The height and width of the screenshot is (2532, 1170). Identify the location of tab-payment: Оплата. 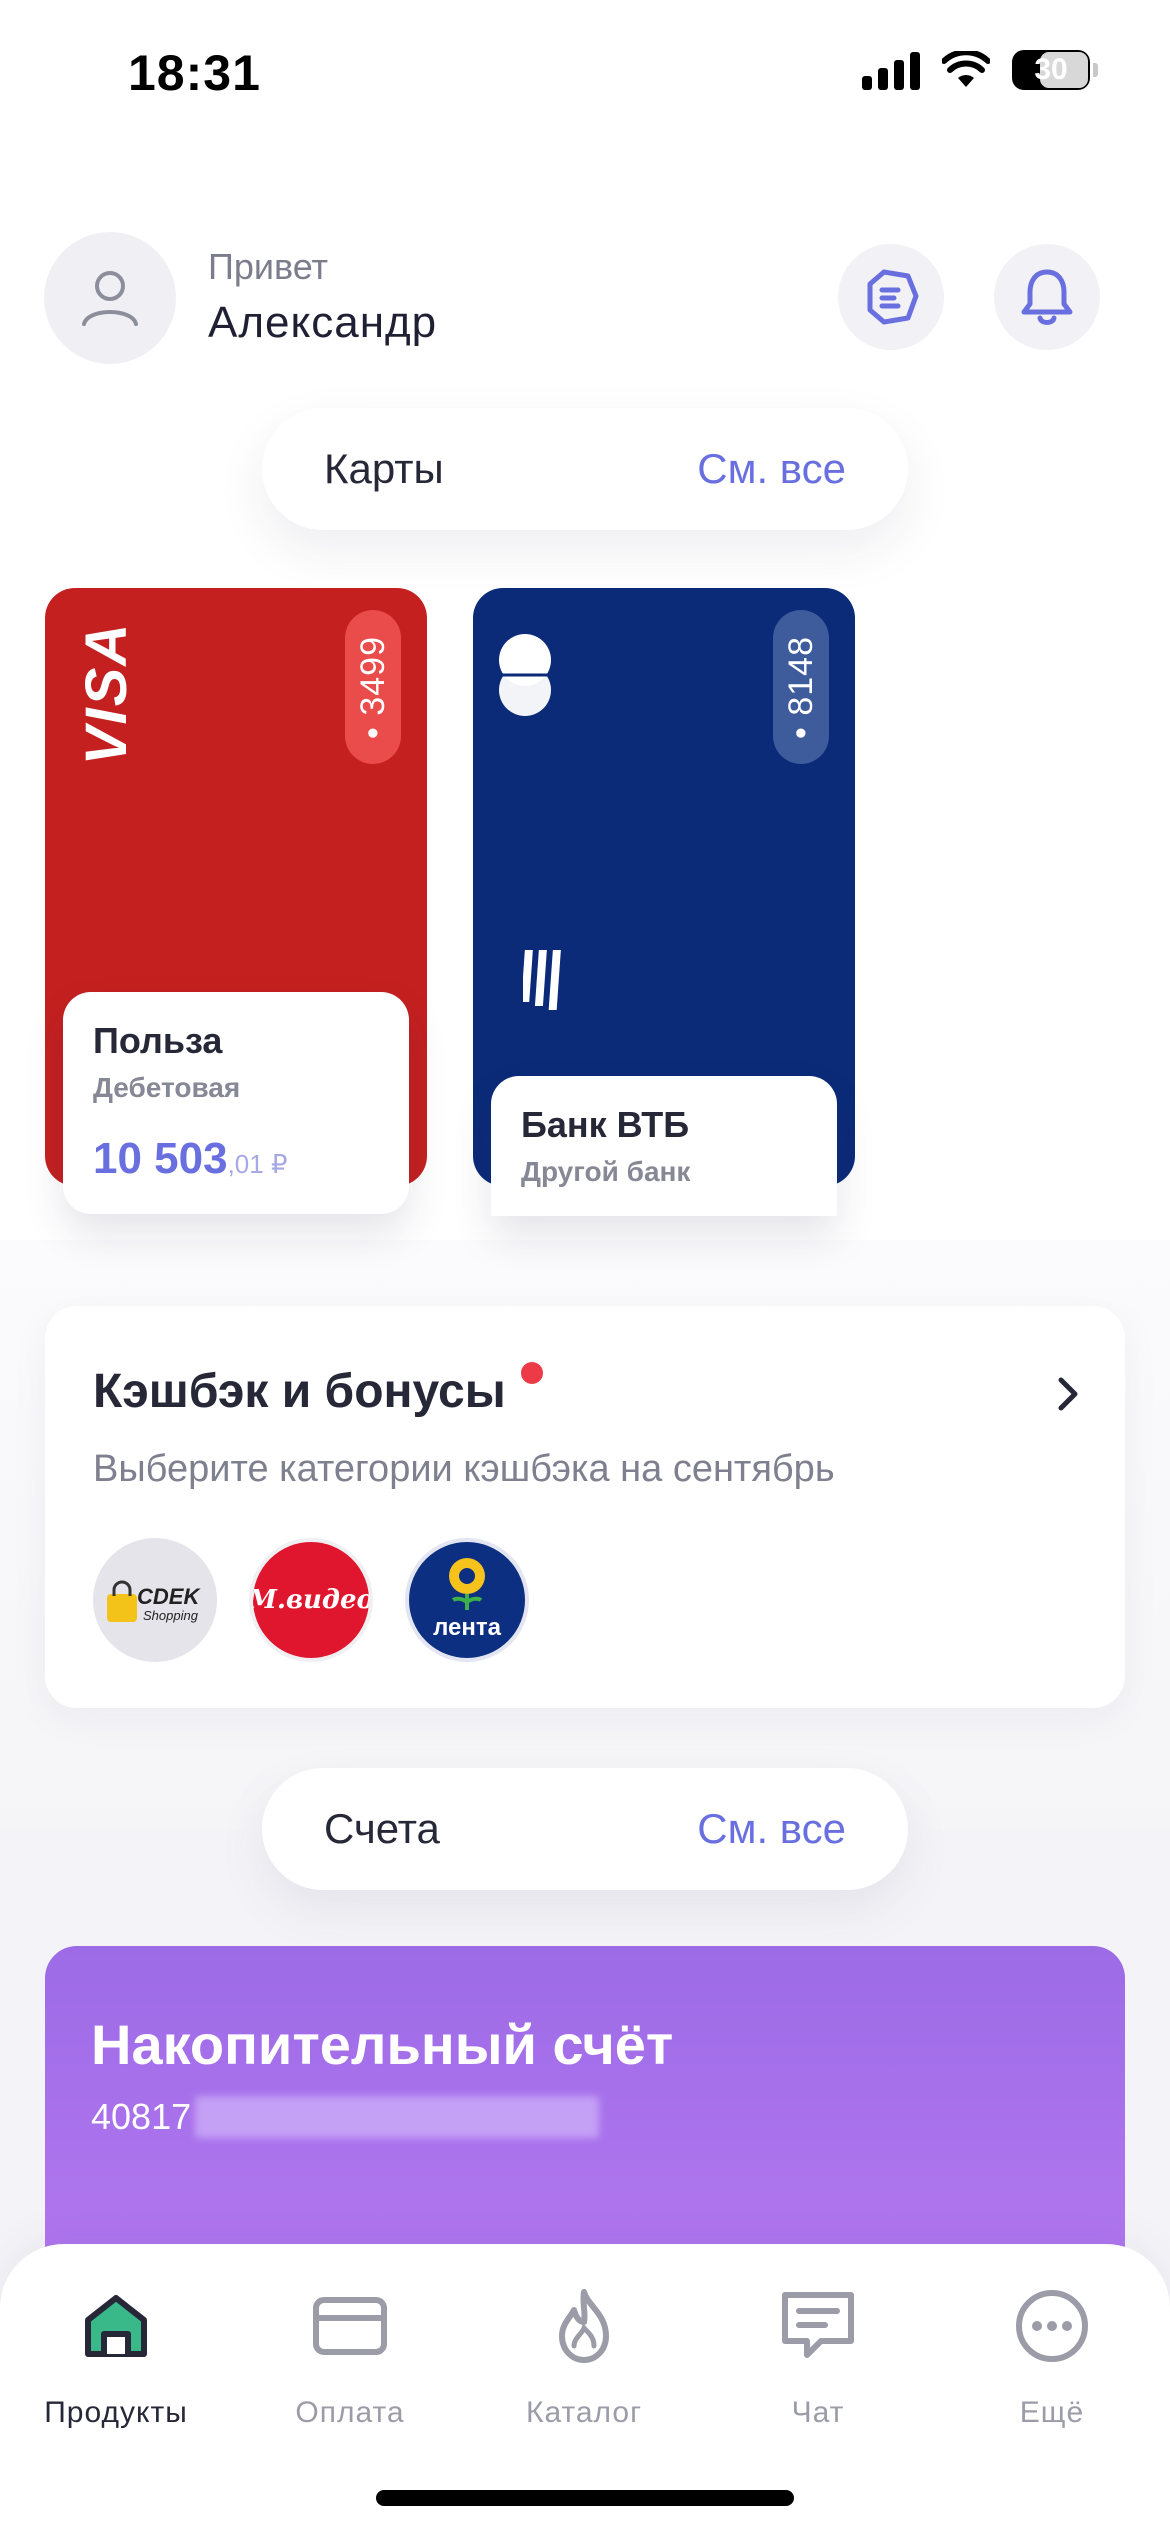
(350, 2357).